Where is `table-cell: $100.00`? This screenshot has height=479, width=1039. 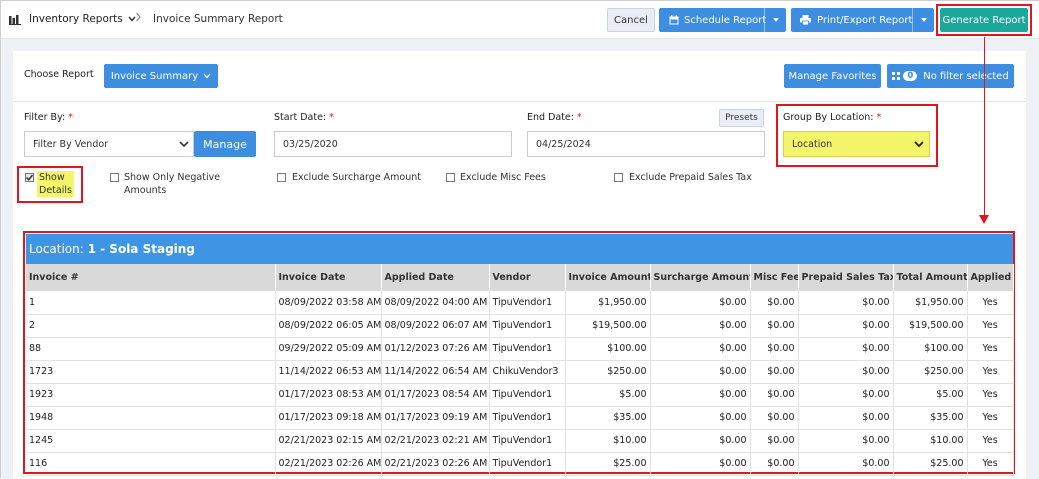
table-cell: $100.00 is located at coordinates (608, 349).